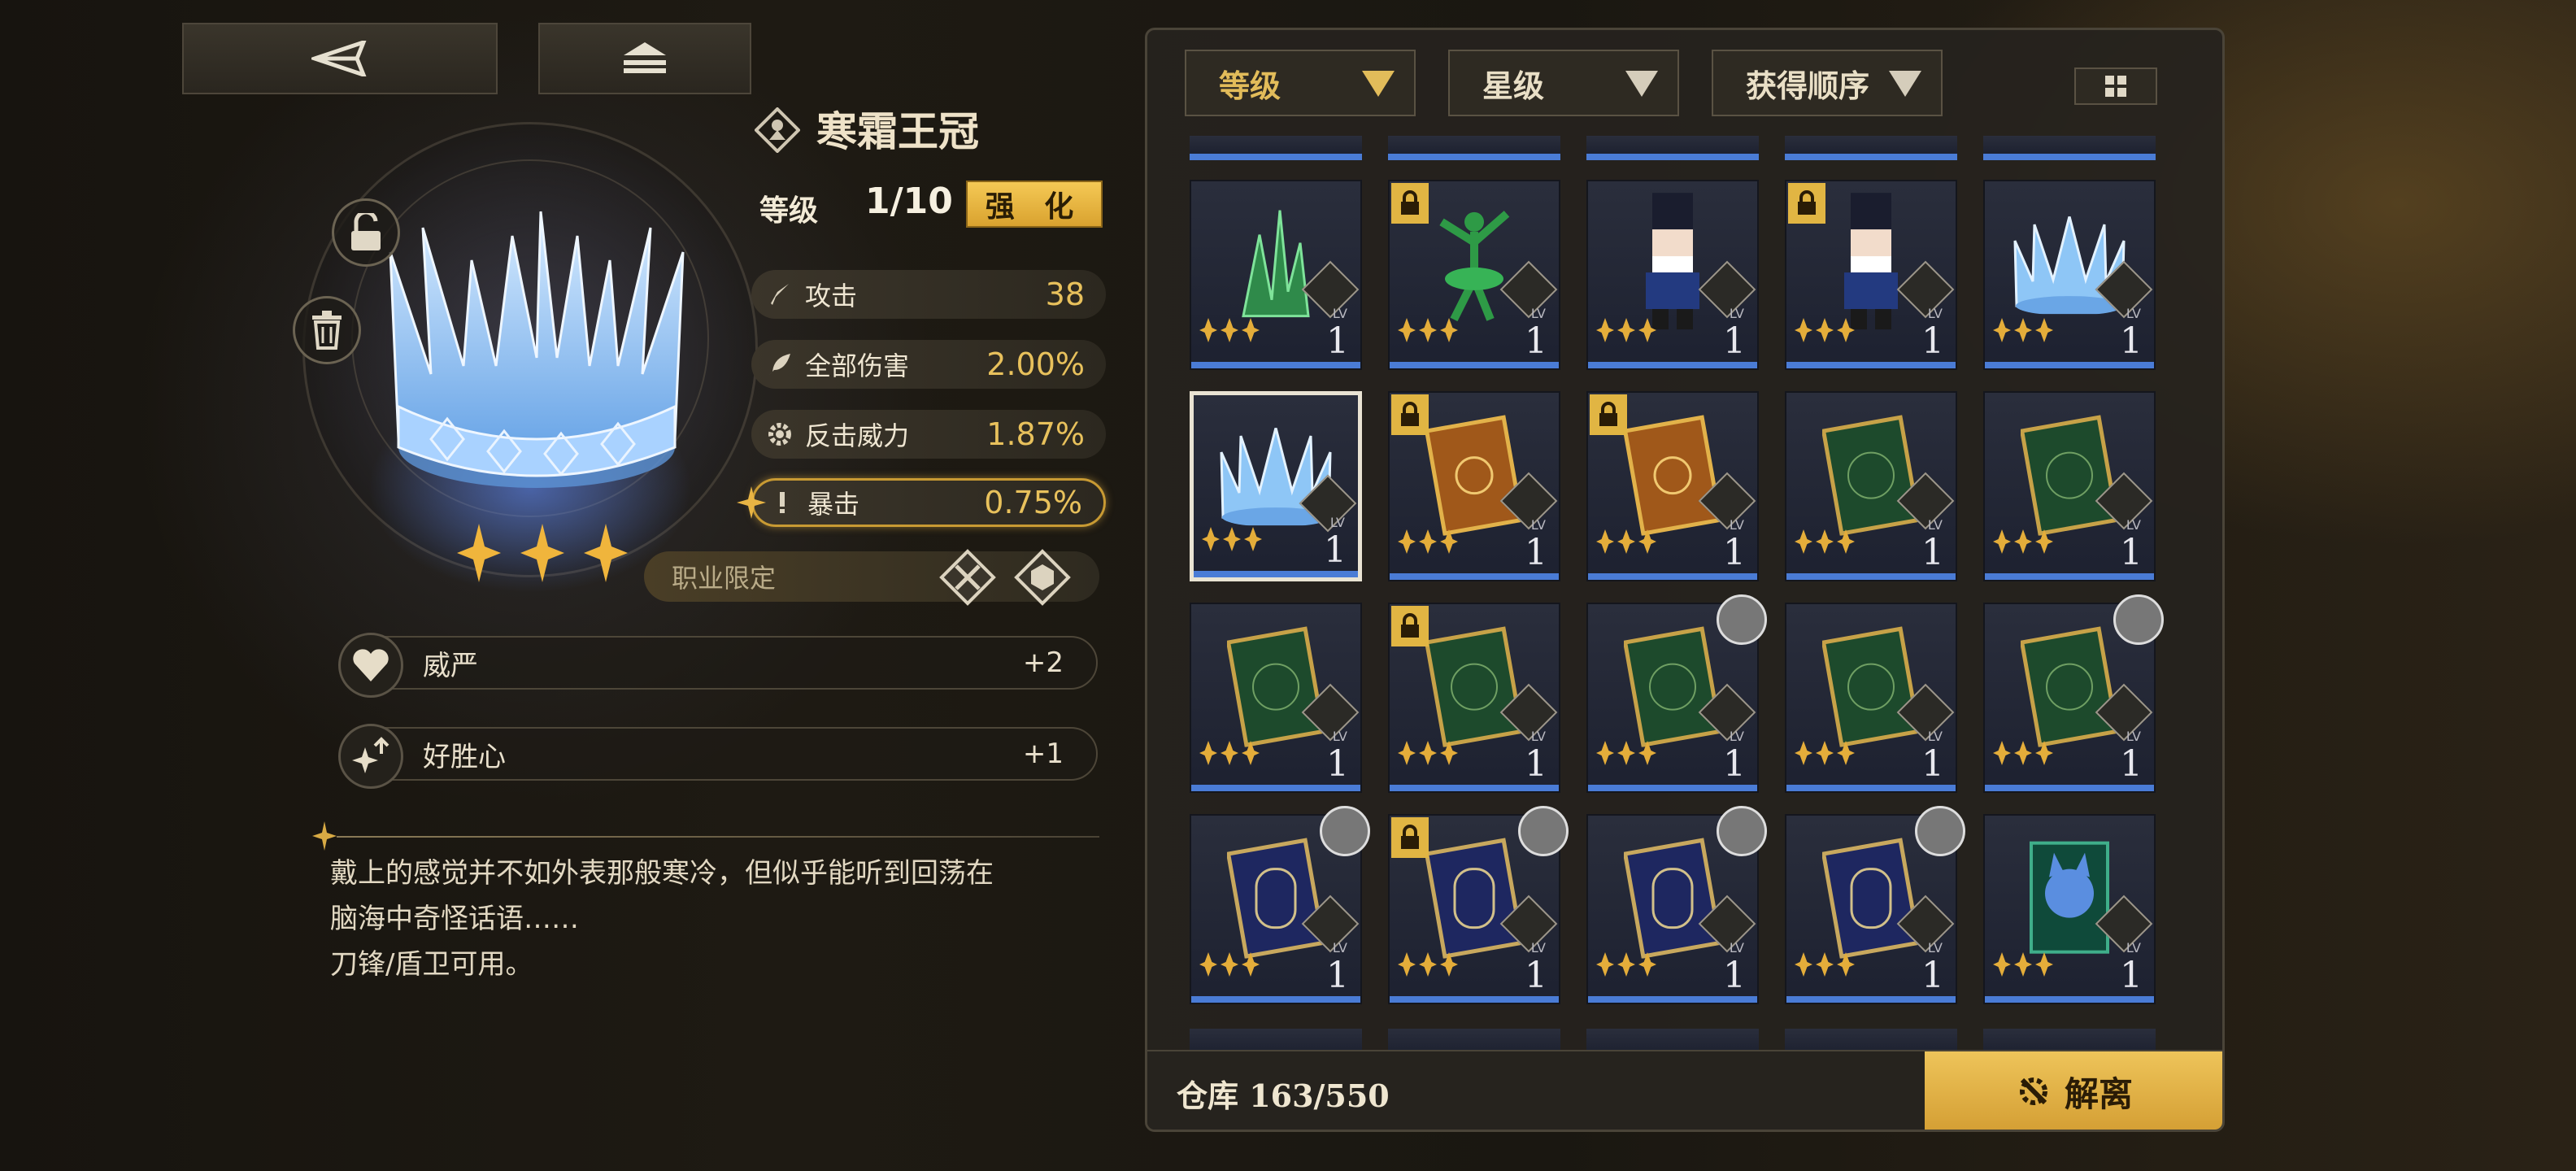 Image resolution: width=2576 pixels, height=1171 pixels. What do you see at coordinates (324, 836) in the screenshot?
I see `divider-star-icon` at bounding box center [324, 836].